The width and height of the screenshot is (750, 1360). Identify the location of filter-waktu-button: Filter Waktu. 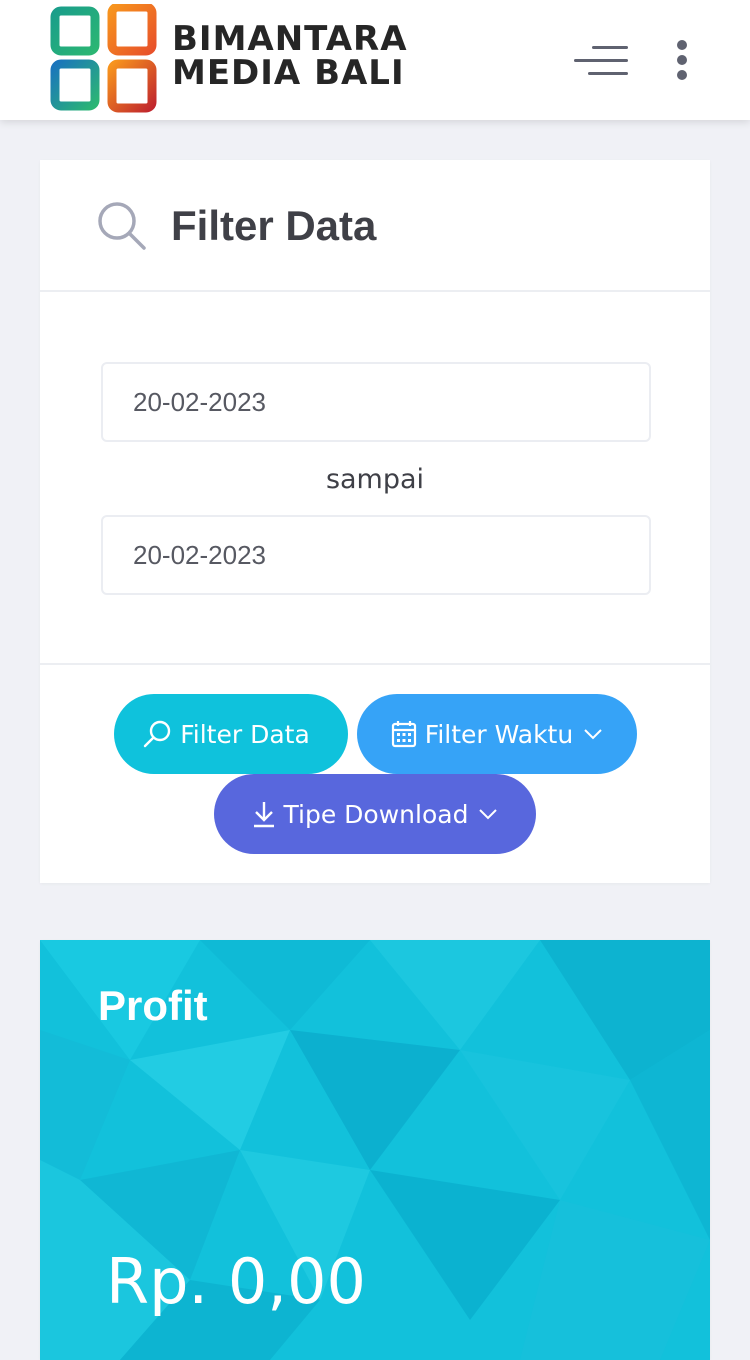
(497, 734).